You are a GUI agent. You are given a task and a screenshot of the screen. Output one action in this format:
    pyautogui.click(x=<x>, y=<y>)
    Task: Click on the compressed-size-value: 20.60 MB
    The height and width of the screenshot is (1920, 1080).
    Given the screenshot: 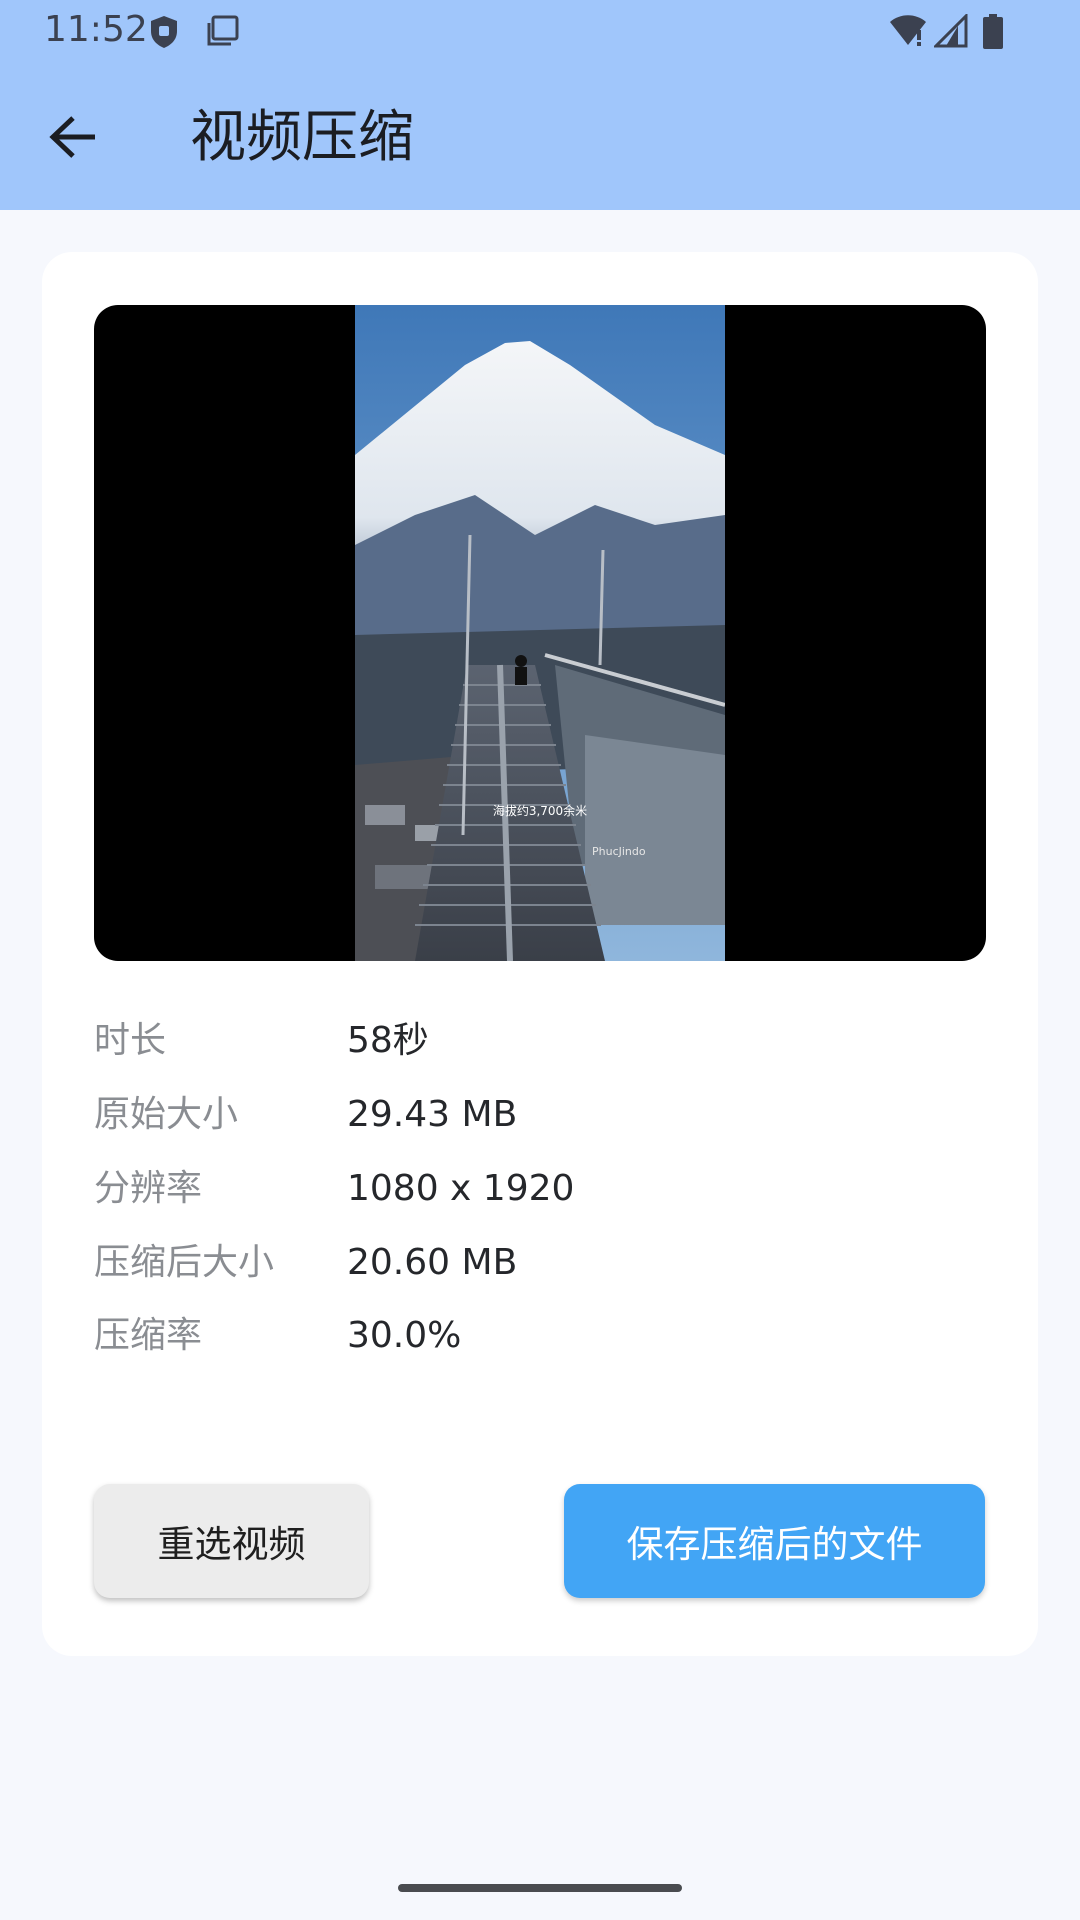 What is the action you would take?
    pyautogui.click(x=432, y=1262)
    